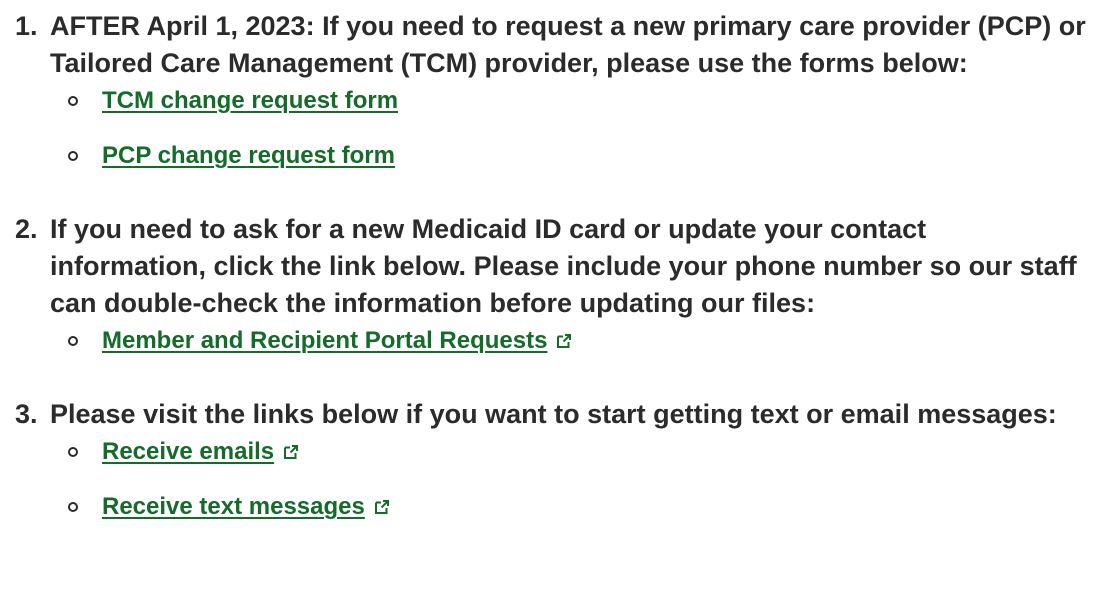  I want to click on link-item: PCP change request form, so click(577, 155).